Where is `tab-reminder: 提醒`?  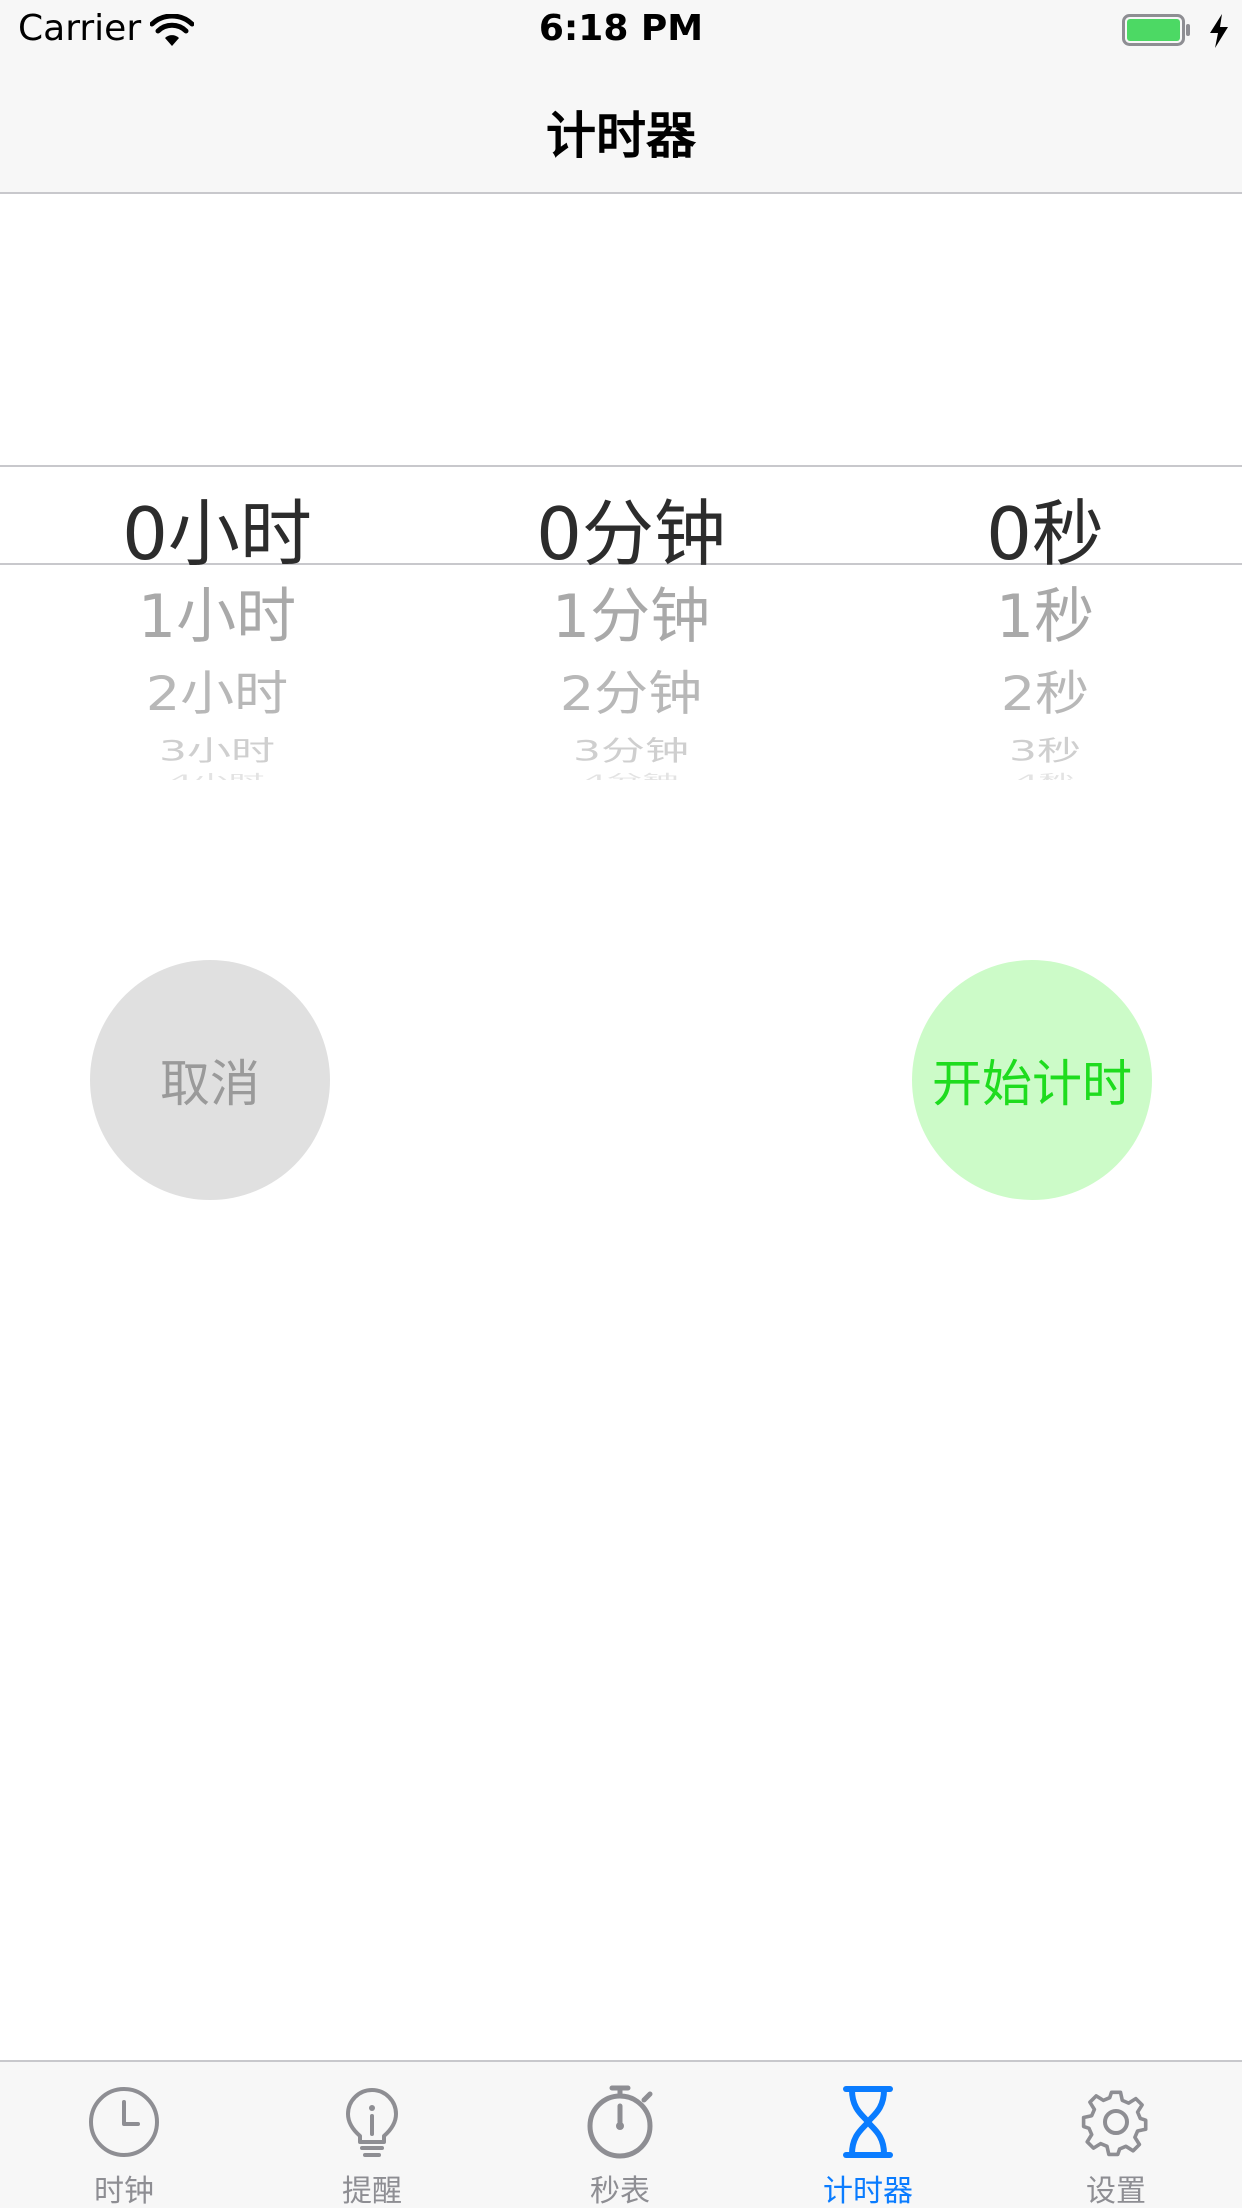
tab-reminder: 提醒 is located at coordinates (372, 2135).